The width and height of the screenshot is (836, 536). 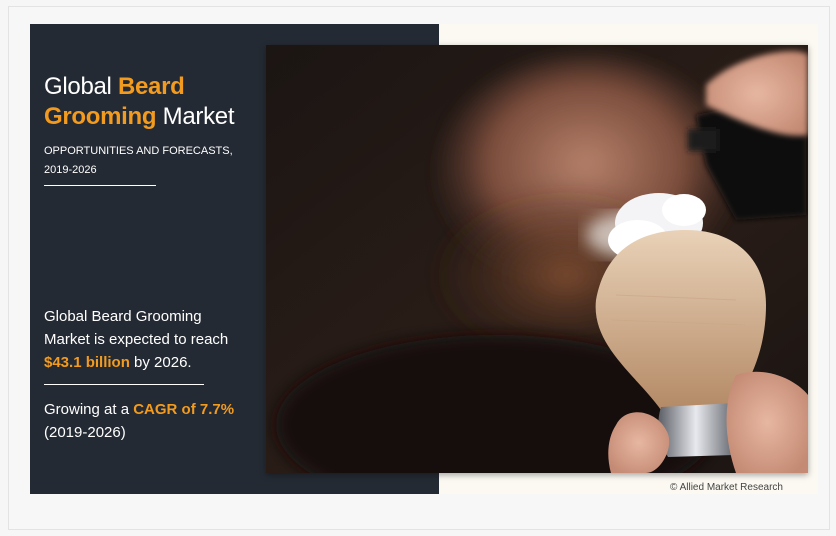 I want to click on title-global: Global, so click(x=81, y=86).